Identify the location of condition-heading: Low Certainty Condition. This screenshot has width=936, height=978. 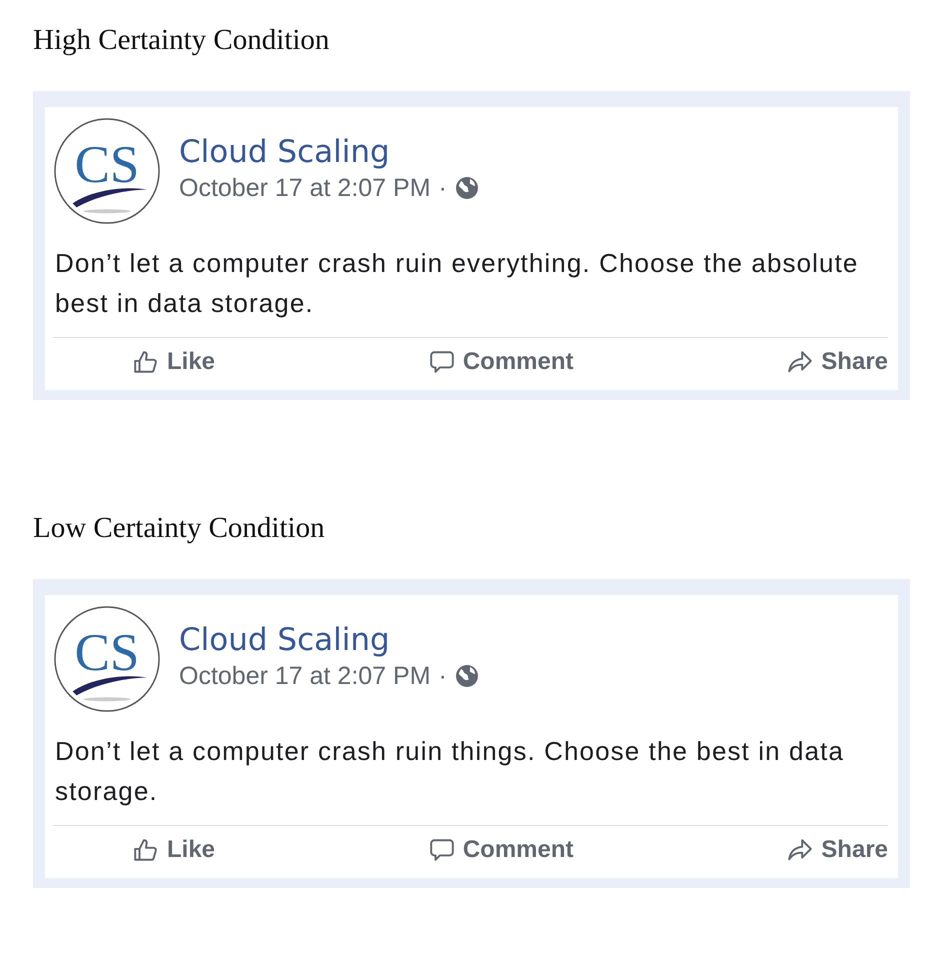
(179, 528).